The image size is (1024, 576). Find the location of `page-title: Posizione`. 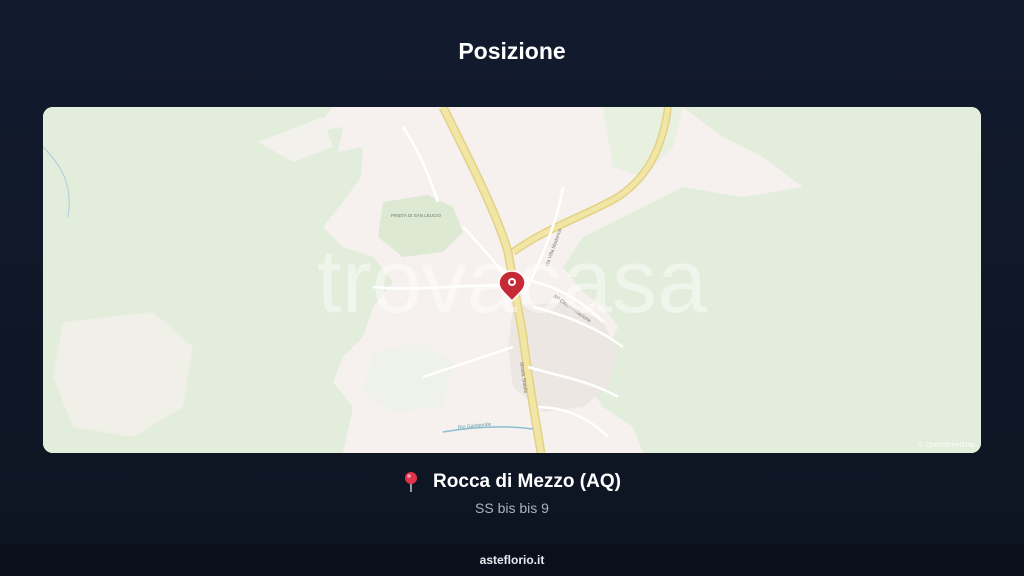

page-title: Posizione is located at coordinates (512, 51).